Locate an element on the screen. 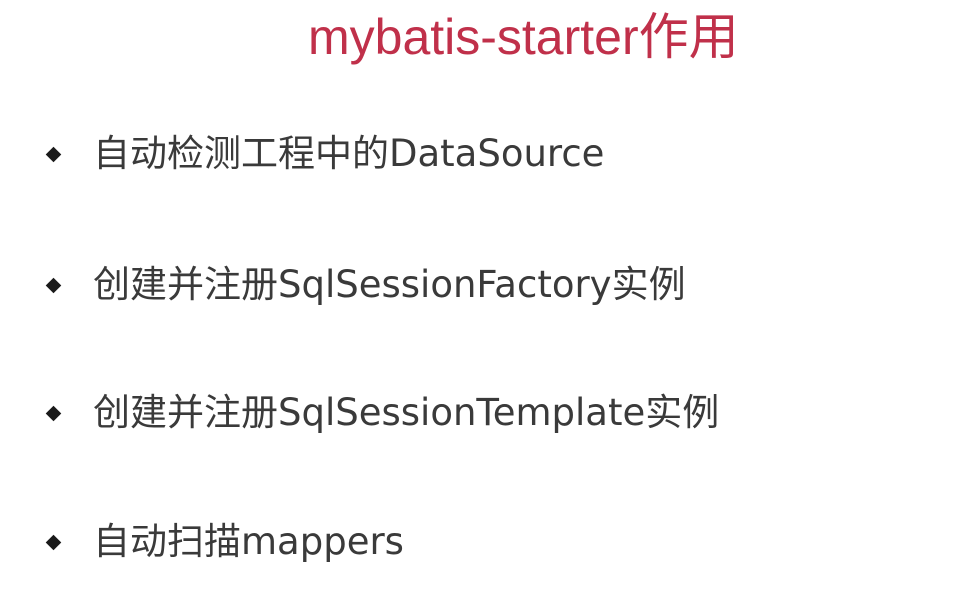 This screenshot has height=602, width=955. slide-title: mybatis-starter作用 is located at coordinates (523, 37).